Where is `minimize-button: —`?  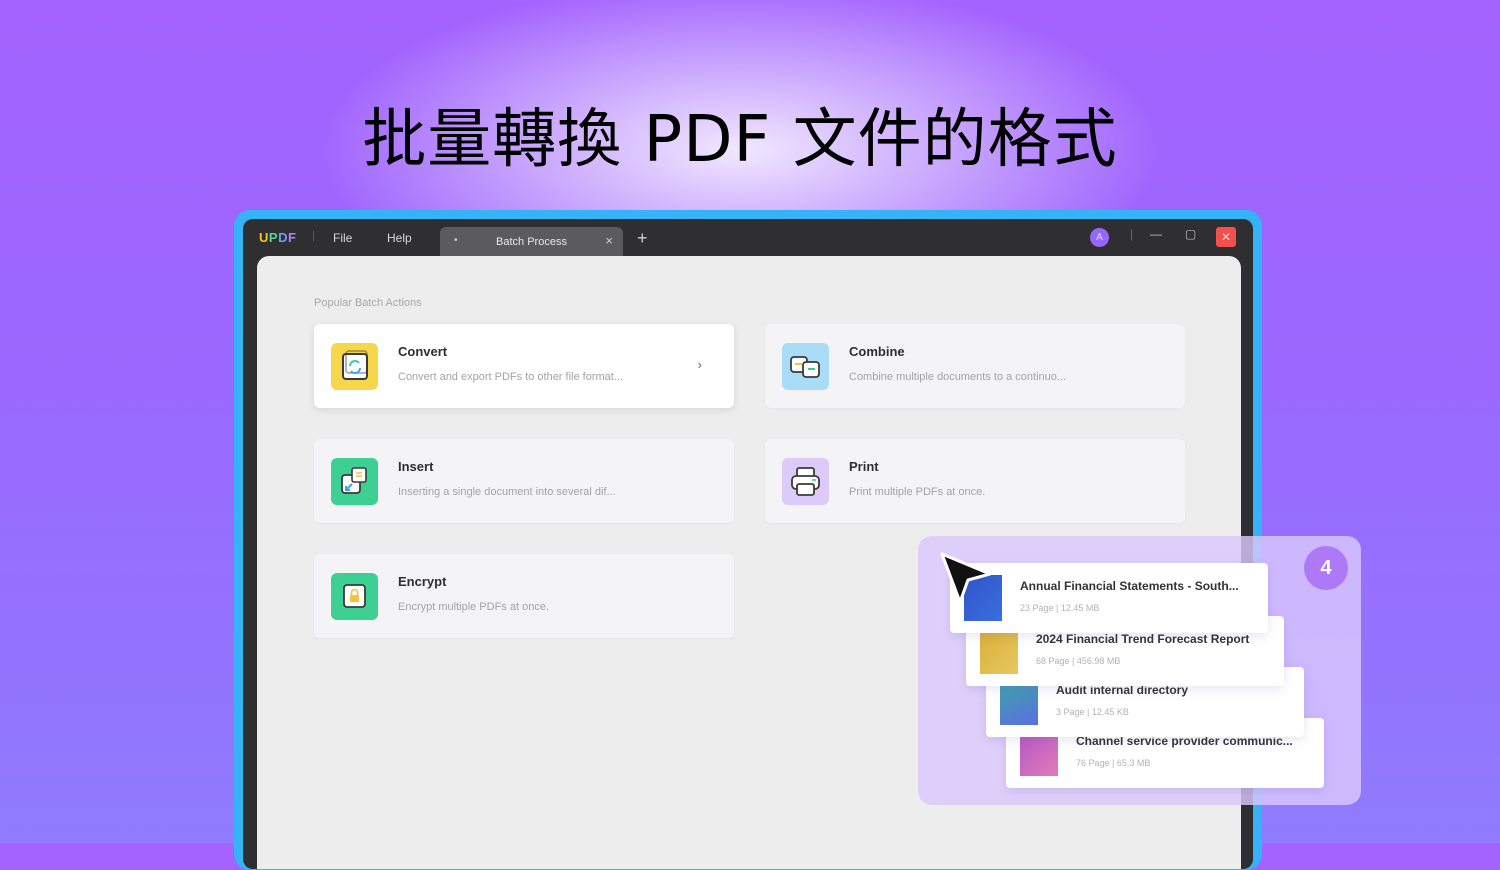
minimize-button: — is located at coordinates (1156, 234).